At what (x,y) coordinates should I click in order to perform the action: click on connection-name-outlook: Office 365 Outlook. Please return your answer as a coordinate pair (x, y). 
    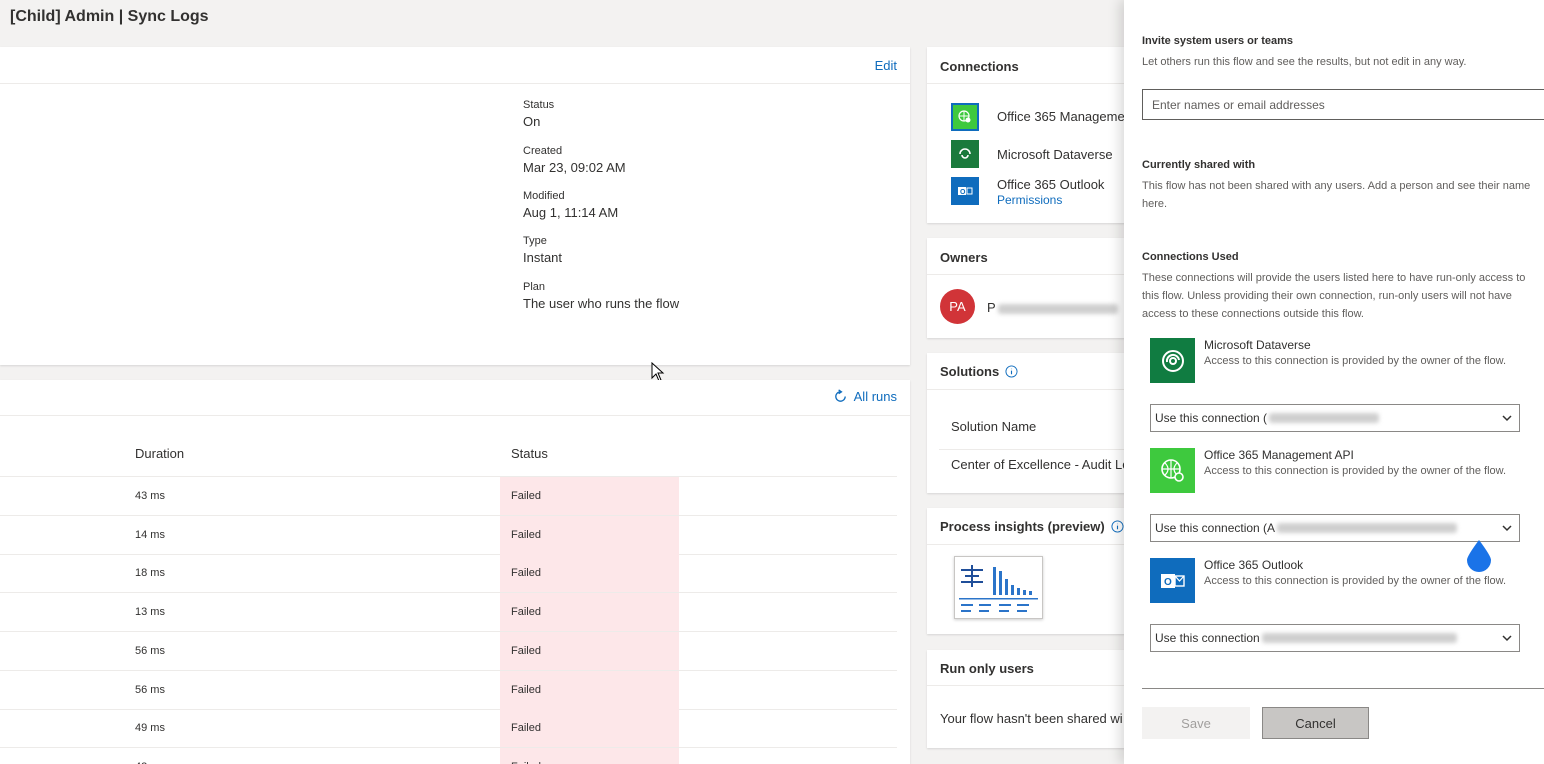
    Looking at the image, I should click on (1050, 184).